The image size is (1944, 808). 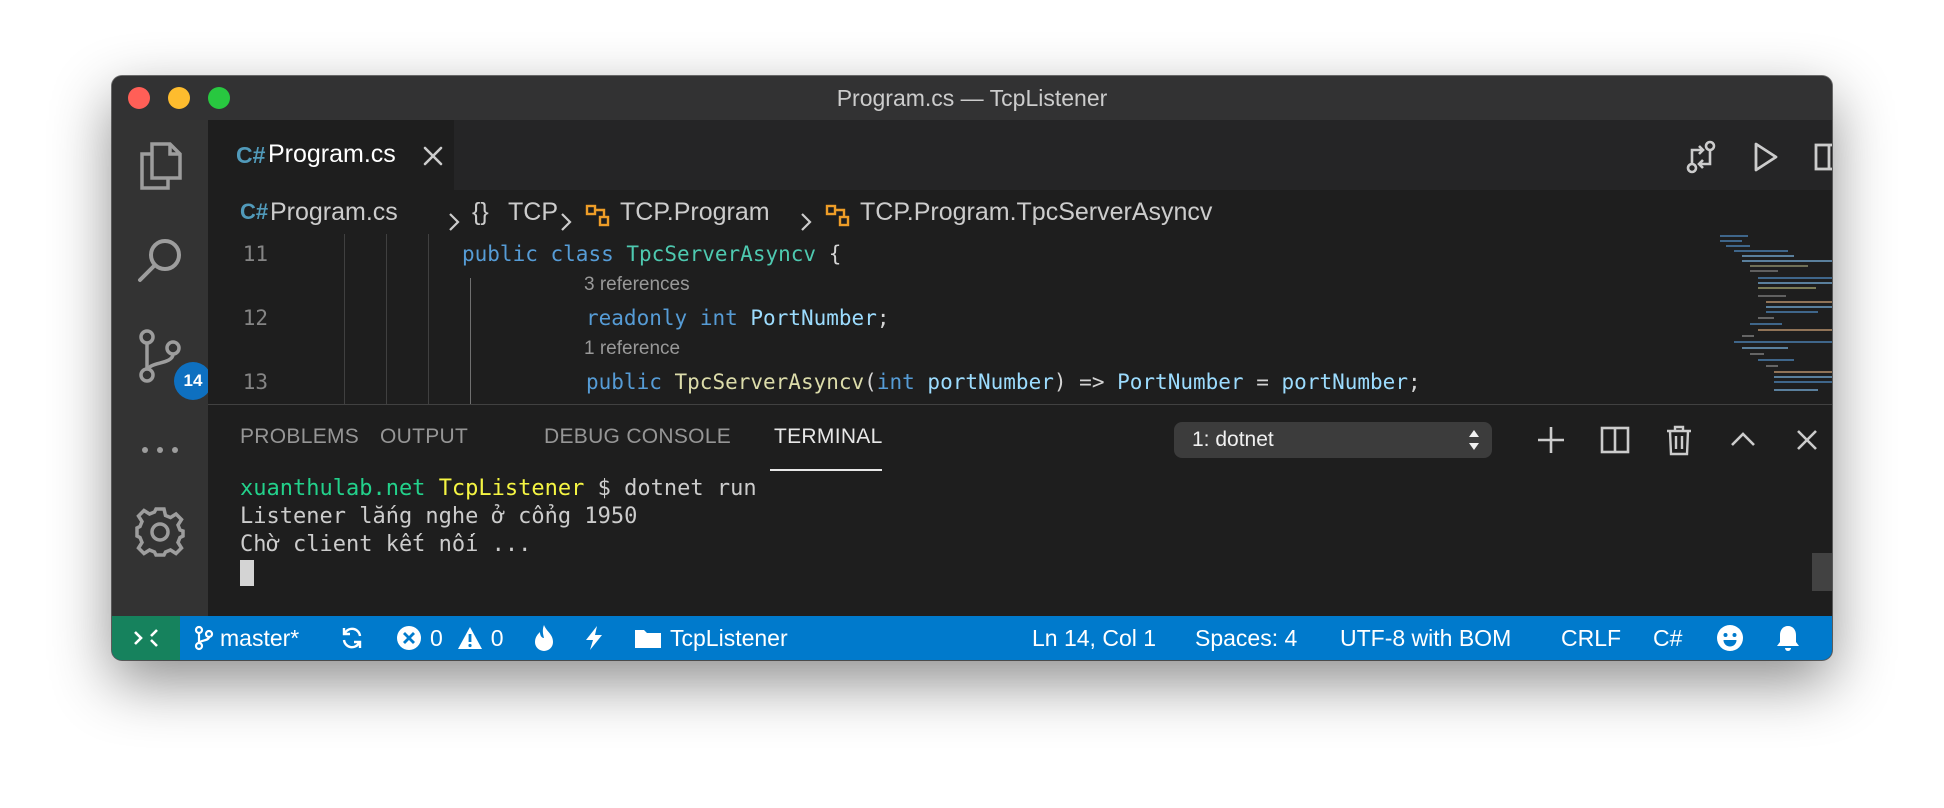 I want to click on minimap, so click(x=1765, y=319).